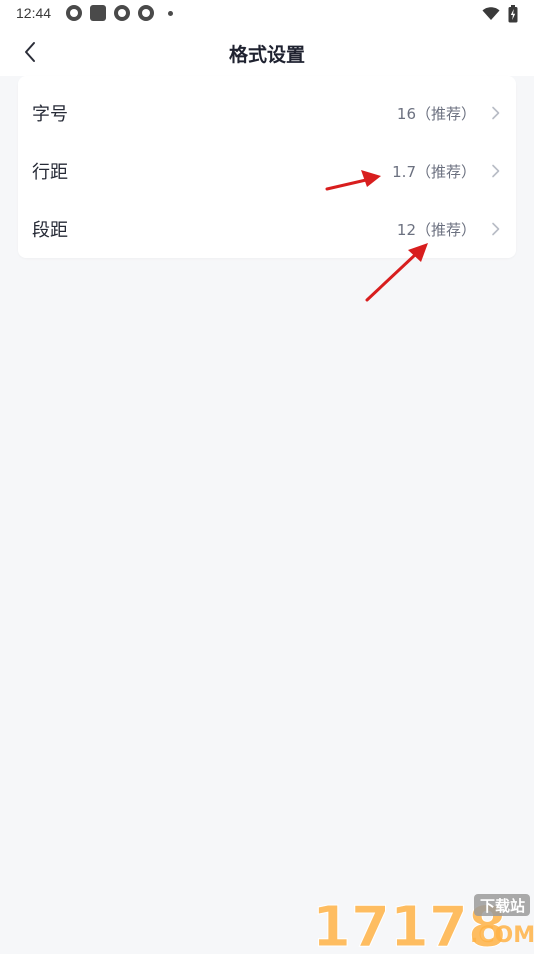 The width and height of the screenshot is (534, 954). What do you see at coordinates (266, 55) in the screenshot?
I see `page-title: 格式设置` at bounding box center [266, 55].